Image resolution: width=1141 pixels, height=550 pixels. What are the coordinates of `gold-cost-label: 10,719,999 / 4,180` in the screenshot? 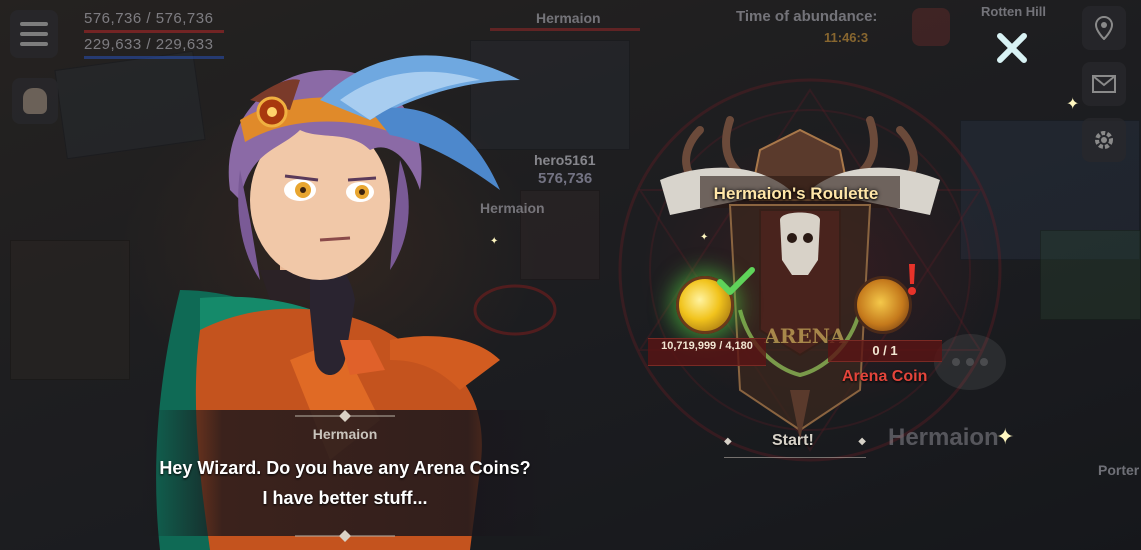 It's located at (707, 352).